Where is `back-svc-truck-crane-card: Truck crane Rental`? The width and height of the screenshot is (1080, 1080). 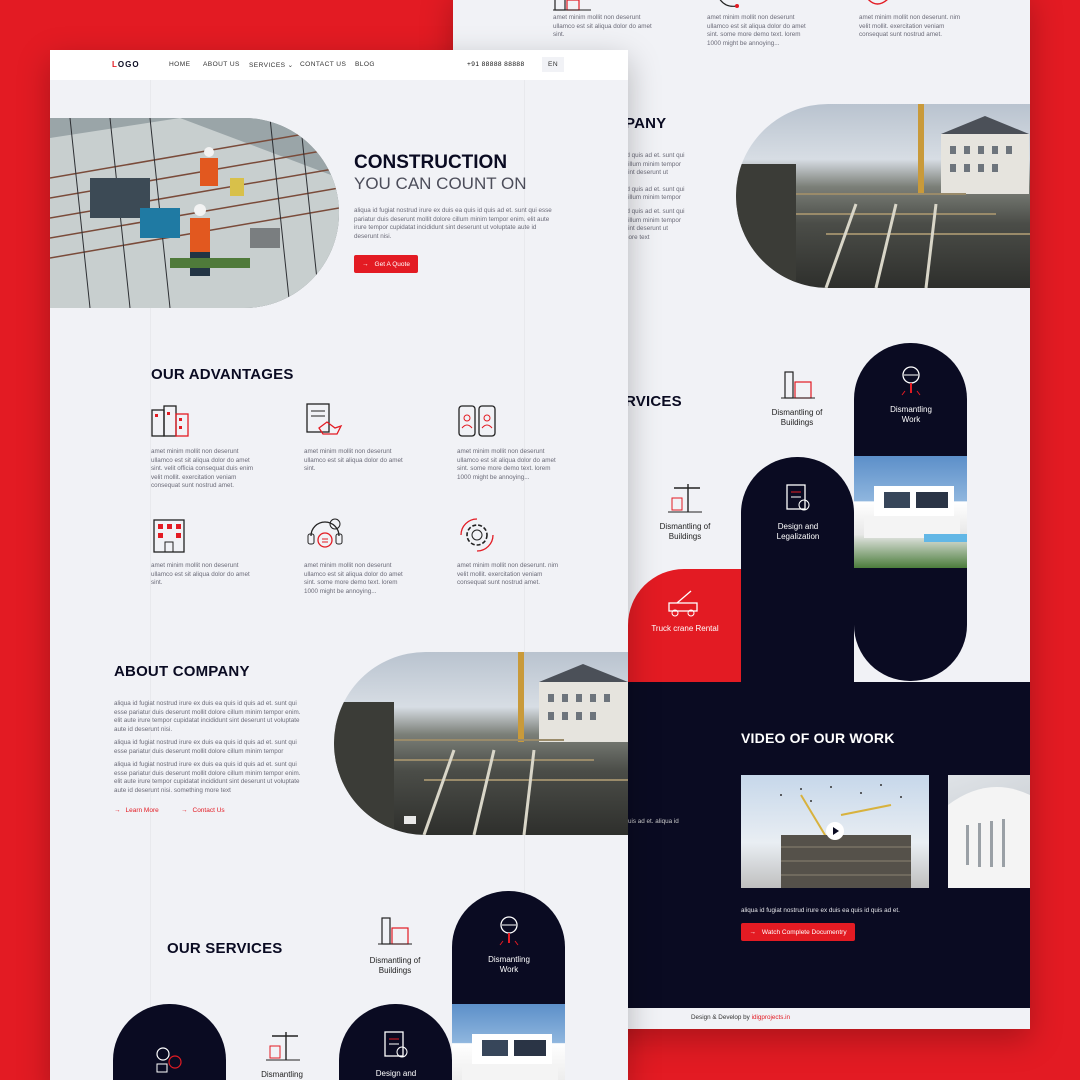
back-svc-truck-crane-card: Truck crane Rental is located at coordinates (684, 626).